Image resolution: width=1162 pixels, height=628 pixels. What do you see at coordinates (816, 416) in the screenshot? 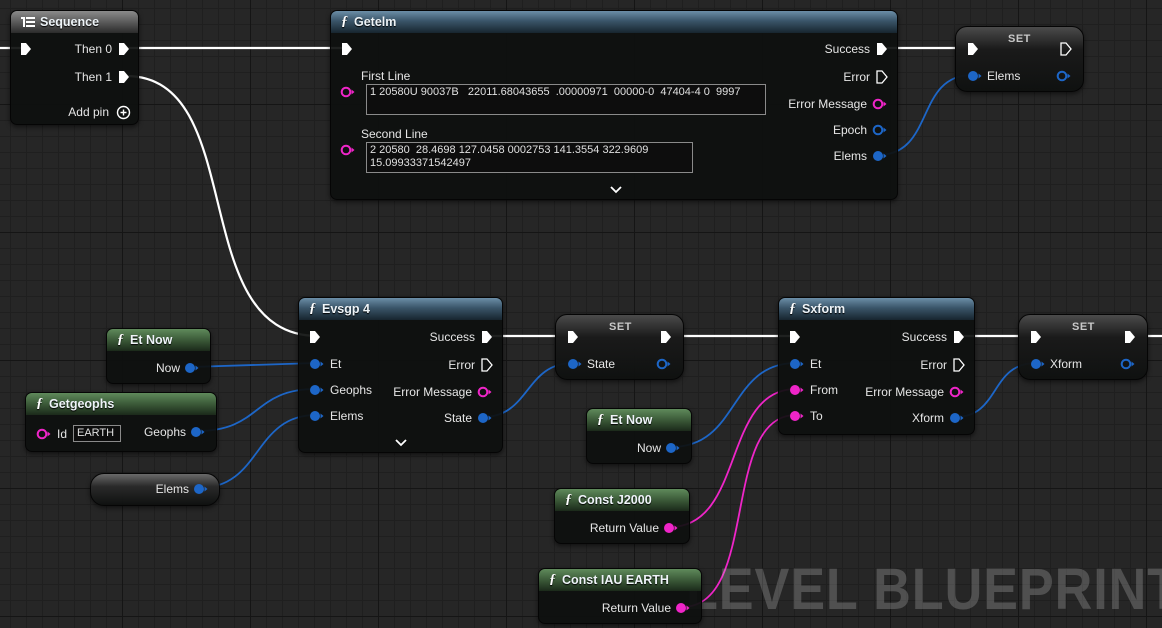
I see `sxform-to-label: To` at bounding box center [816, 416].